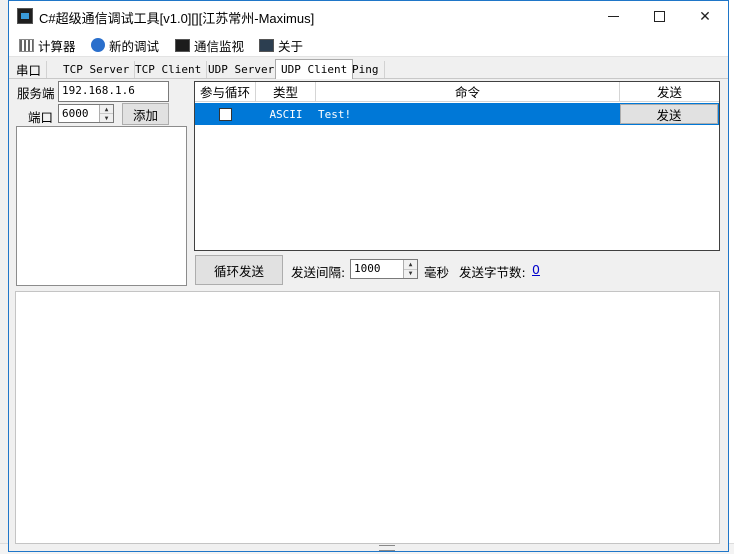 The width and height of the screenshot is (734, 554). Describe the element at coordinates (314, 69) in the screenshot. I see `tab-udp-client: UDP Client` at that location.